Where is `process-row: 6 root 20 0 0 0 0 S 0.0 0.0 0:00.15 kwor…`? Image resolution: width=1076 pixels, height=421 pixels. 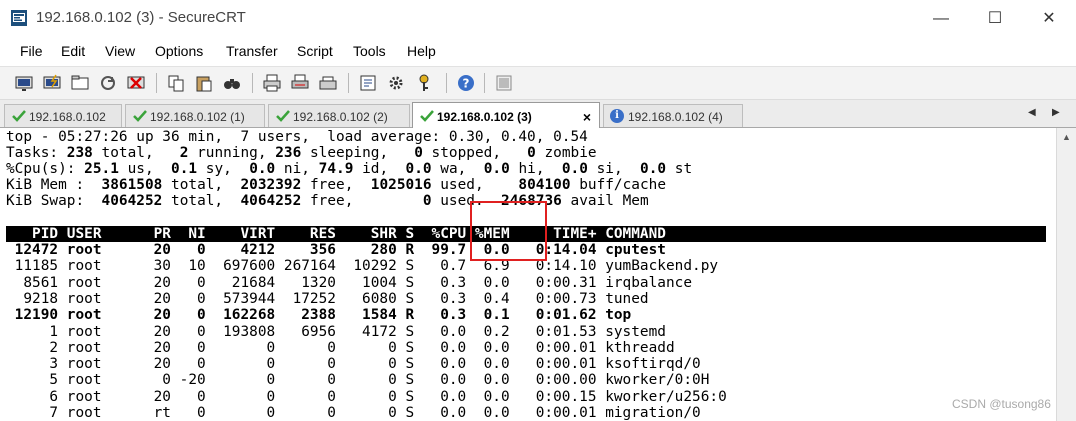
process-row: 6 root 20 0 0 0 0 S 0.0 0.0 0:00.15 kwor… is located at coordinates (366, 396).